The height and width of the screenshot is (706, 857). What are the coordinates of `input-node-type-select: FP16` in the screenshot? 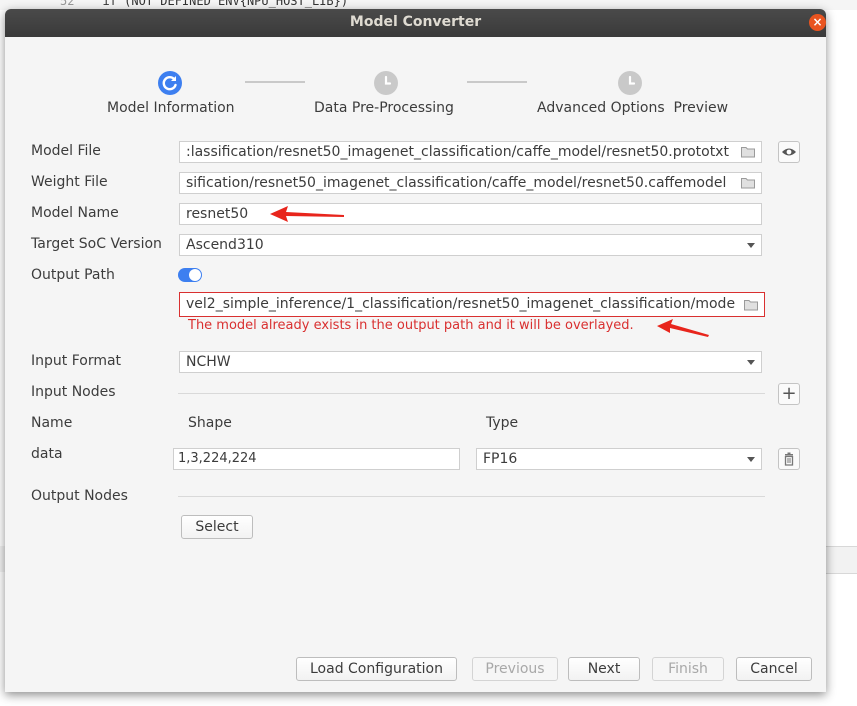 It's located at (619, 459).